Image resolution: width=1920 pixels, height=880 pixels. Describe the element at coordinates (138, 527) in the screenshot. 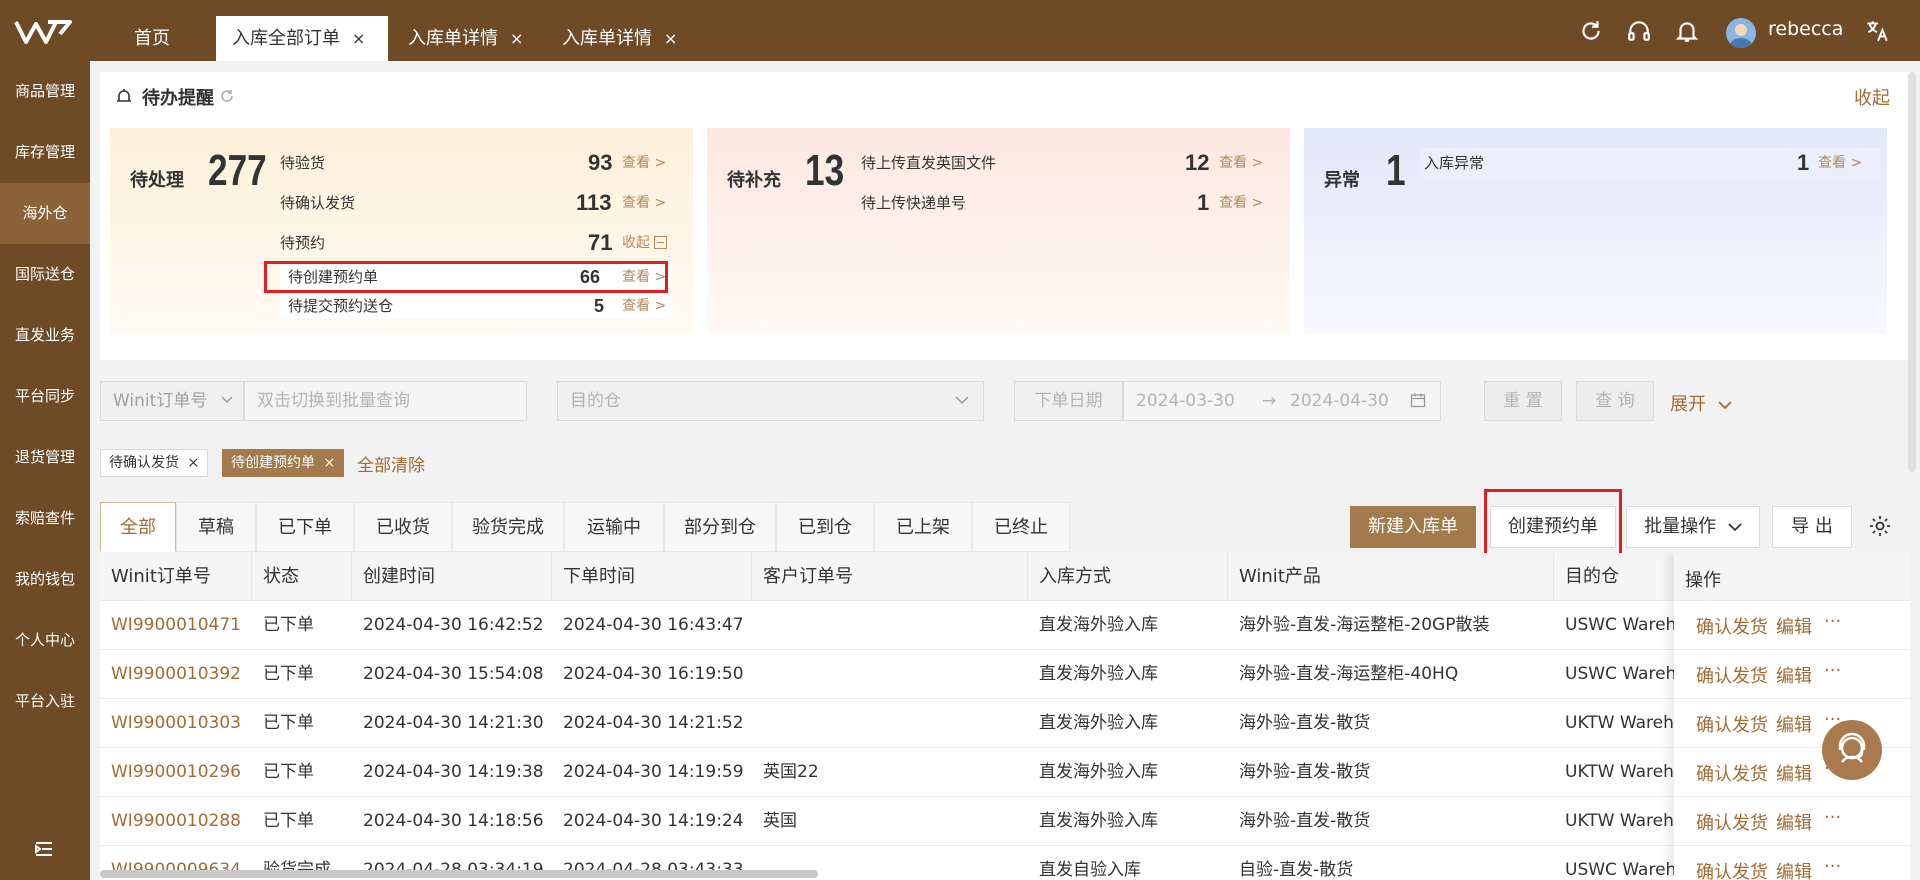

I see `tab-all: 全部` at that location.